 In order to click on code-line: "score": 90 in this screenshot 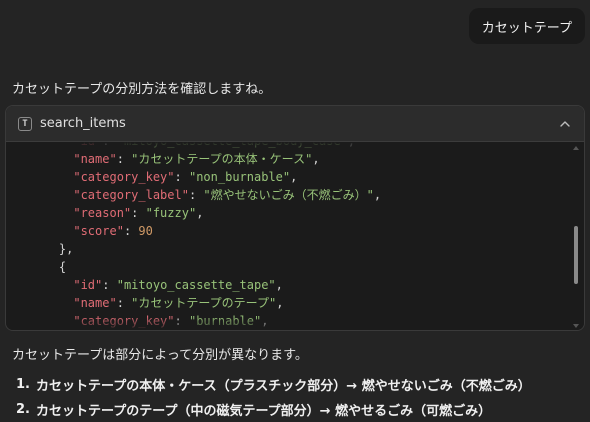, I will do `click(205, 231)`.